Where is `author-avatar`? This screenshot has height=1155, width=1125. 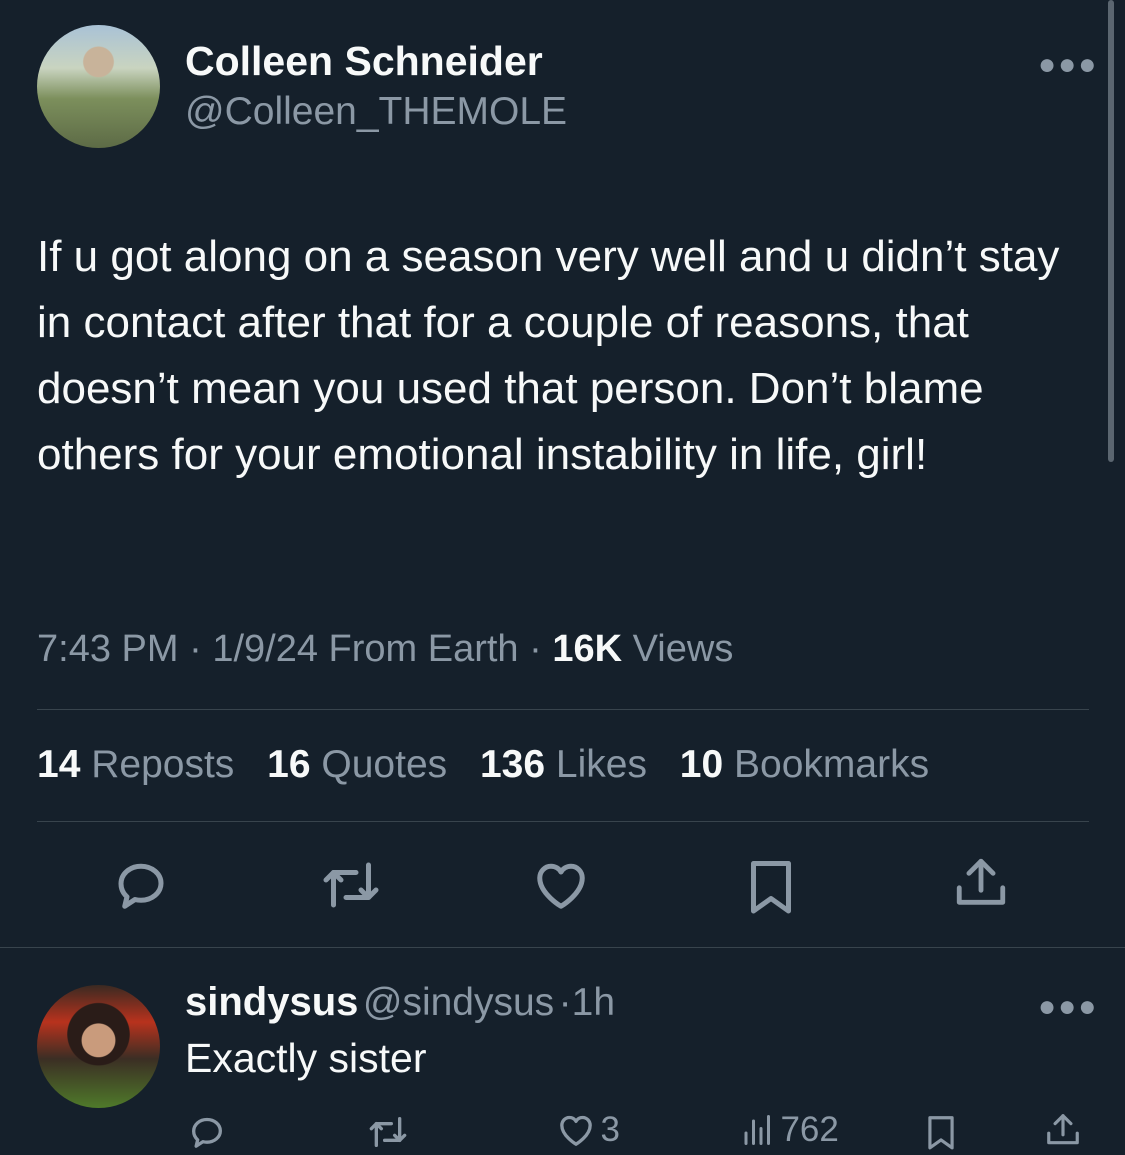
author-avatar is located at coordinates (98, 86).